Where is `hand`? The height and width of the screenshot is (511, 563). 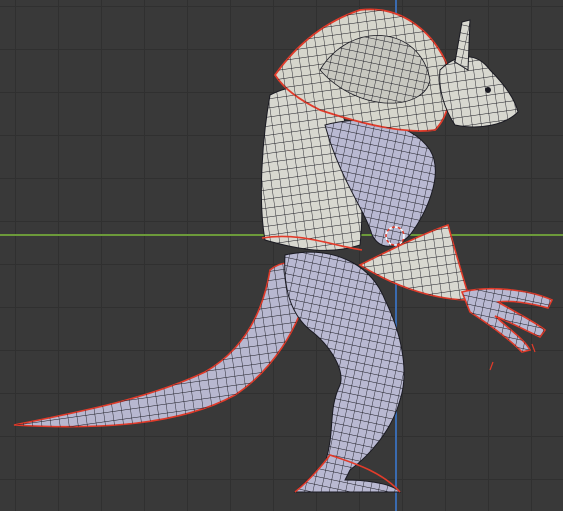
hand is located at coordinates (507, 320).